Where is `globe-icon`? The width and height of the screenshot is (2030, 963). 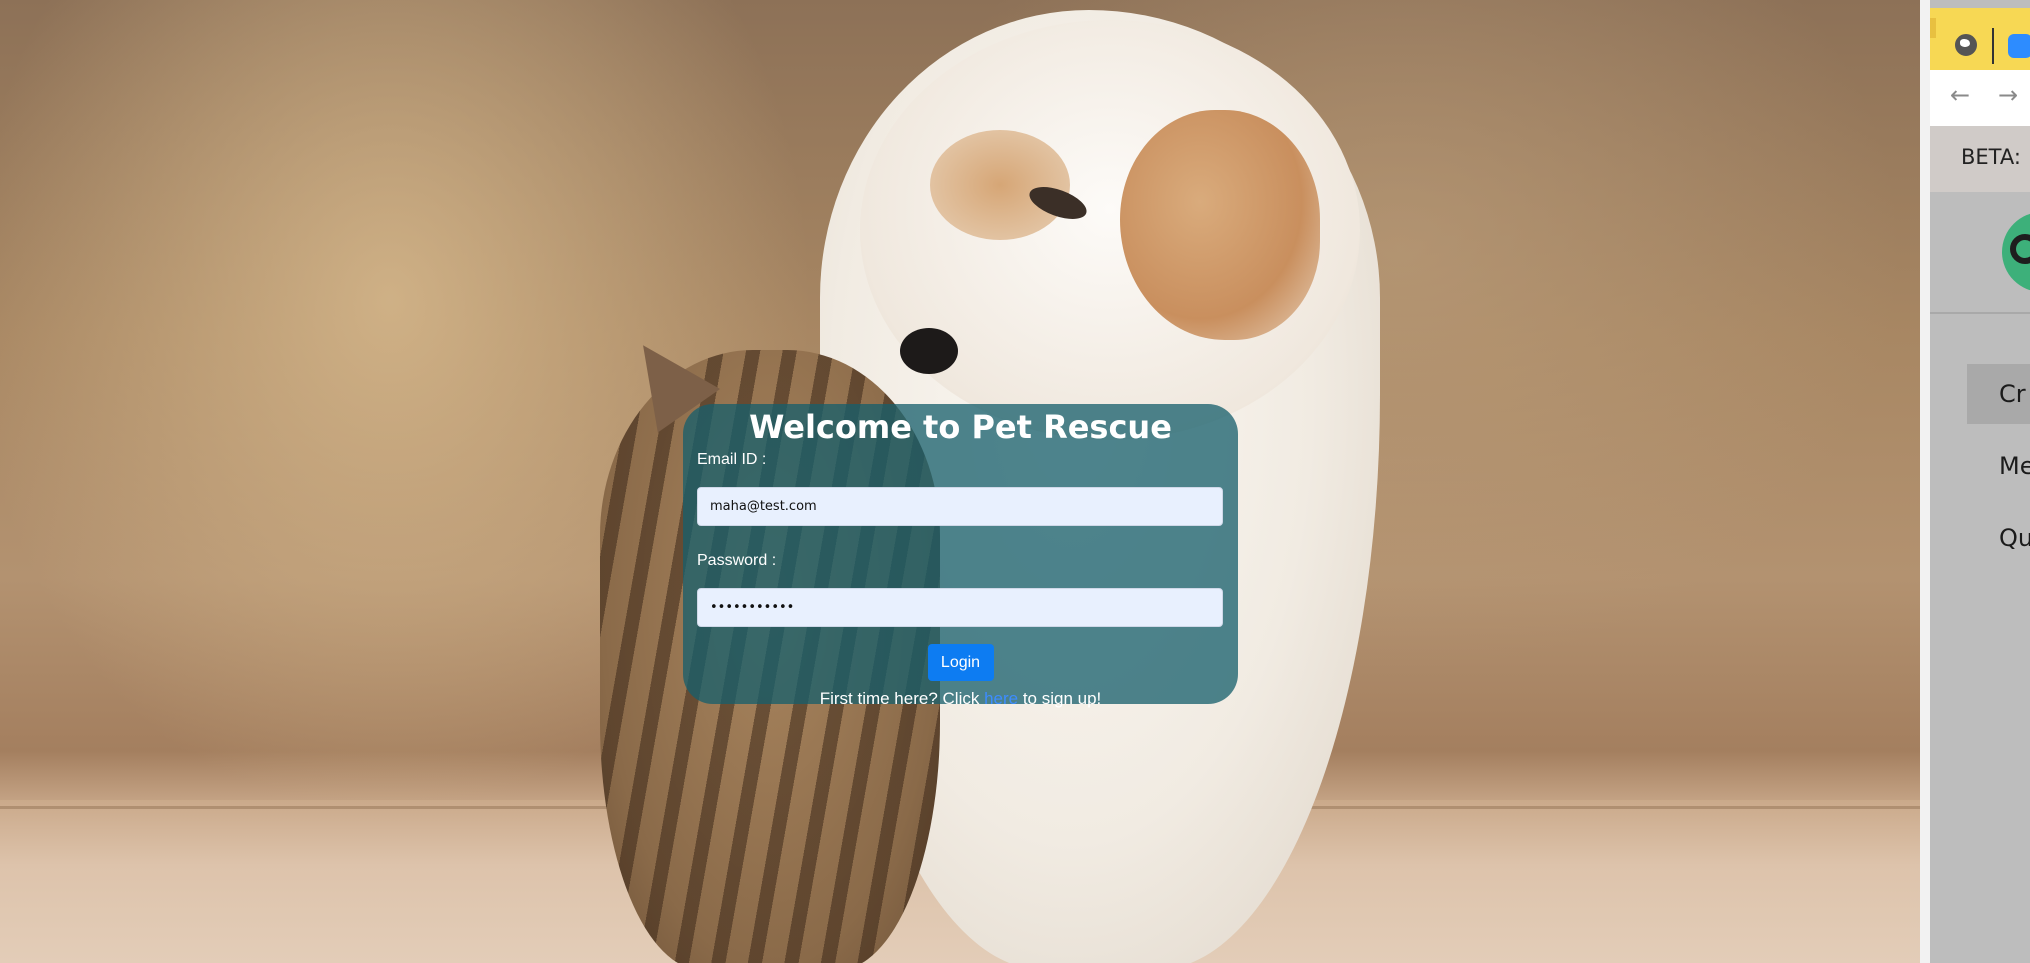
globe-icon is located at coordinates (1966, 45).